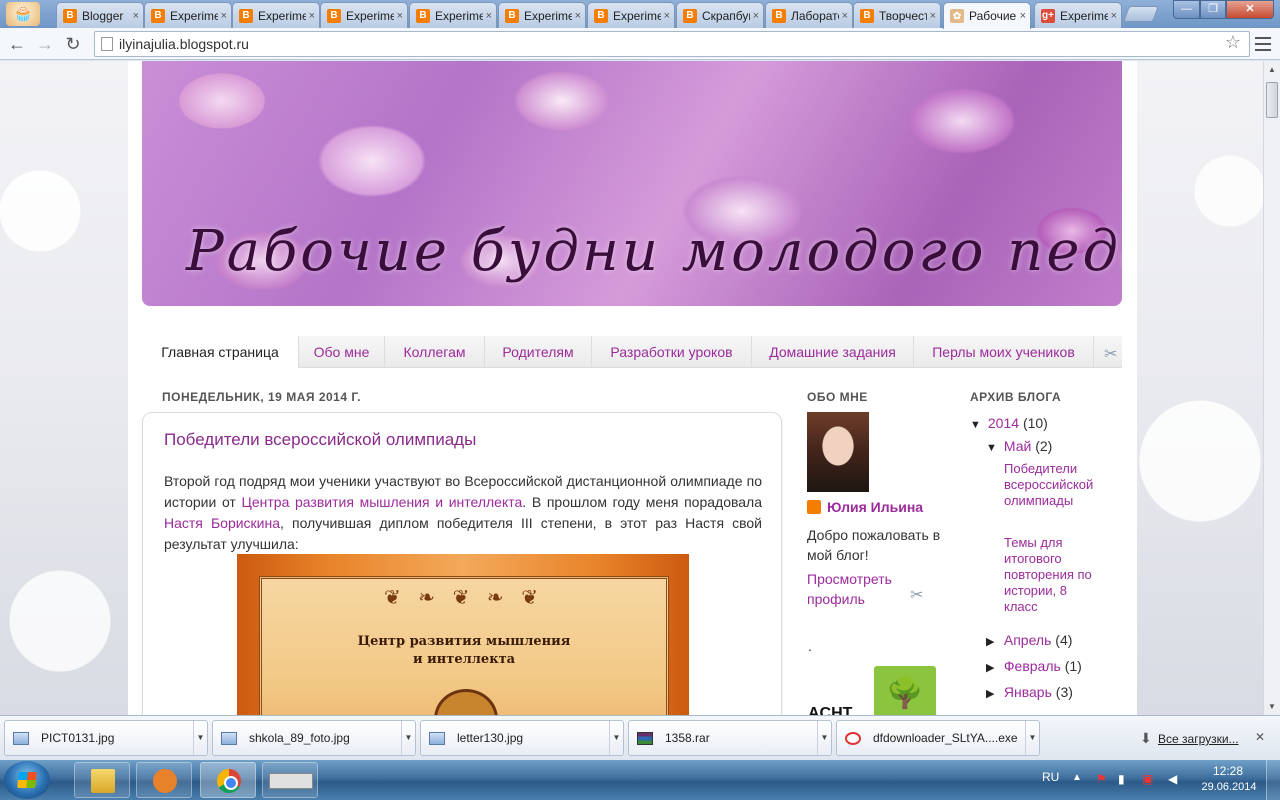 This screenshot has width=1280, height=800. I want to click on show-desktop-button, so click(1273, 780).